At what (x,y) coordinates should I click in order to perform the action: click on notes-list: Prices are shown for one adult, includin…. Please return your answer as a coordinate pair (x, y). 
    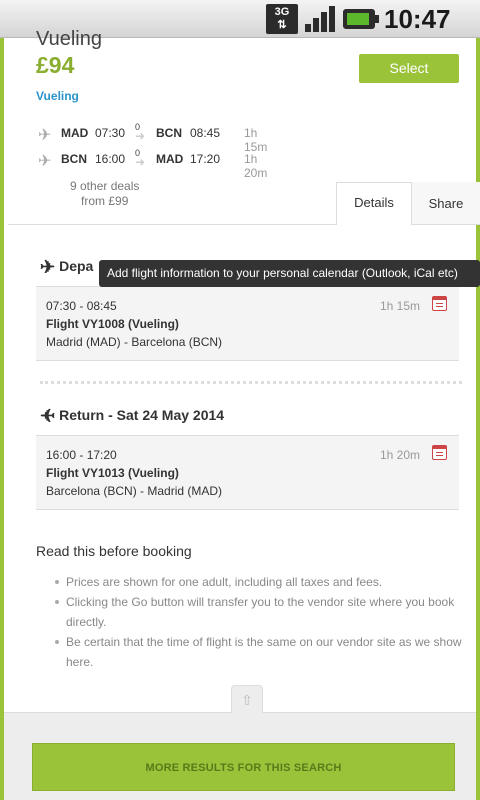
    Looking at the image, I should click on (260, 622).